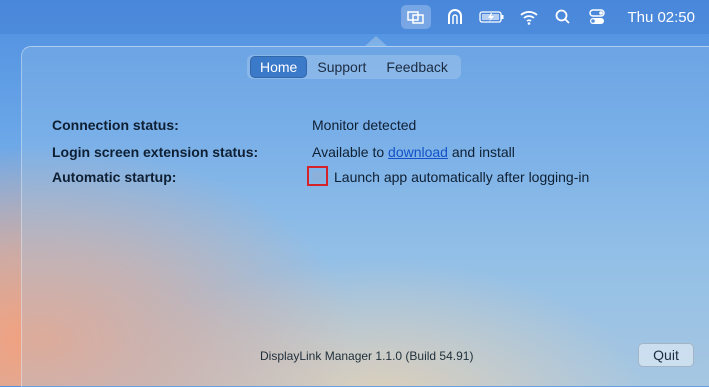  What do you see at coordinates (418, 152) in the screenshot?
I see `download-link: download` at bounding box center [418, 152].